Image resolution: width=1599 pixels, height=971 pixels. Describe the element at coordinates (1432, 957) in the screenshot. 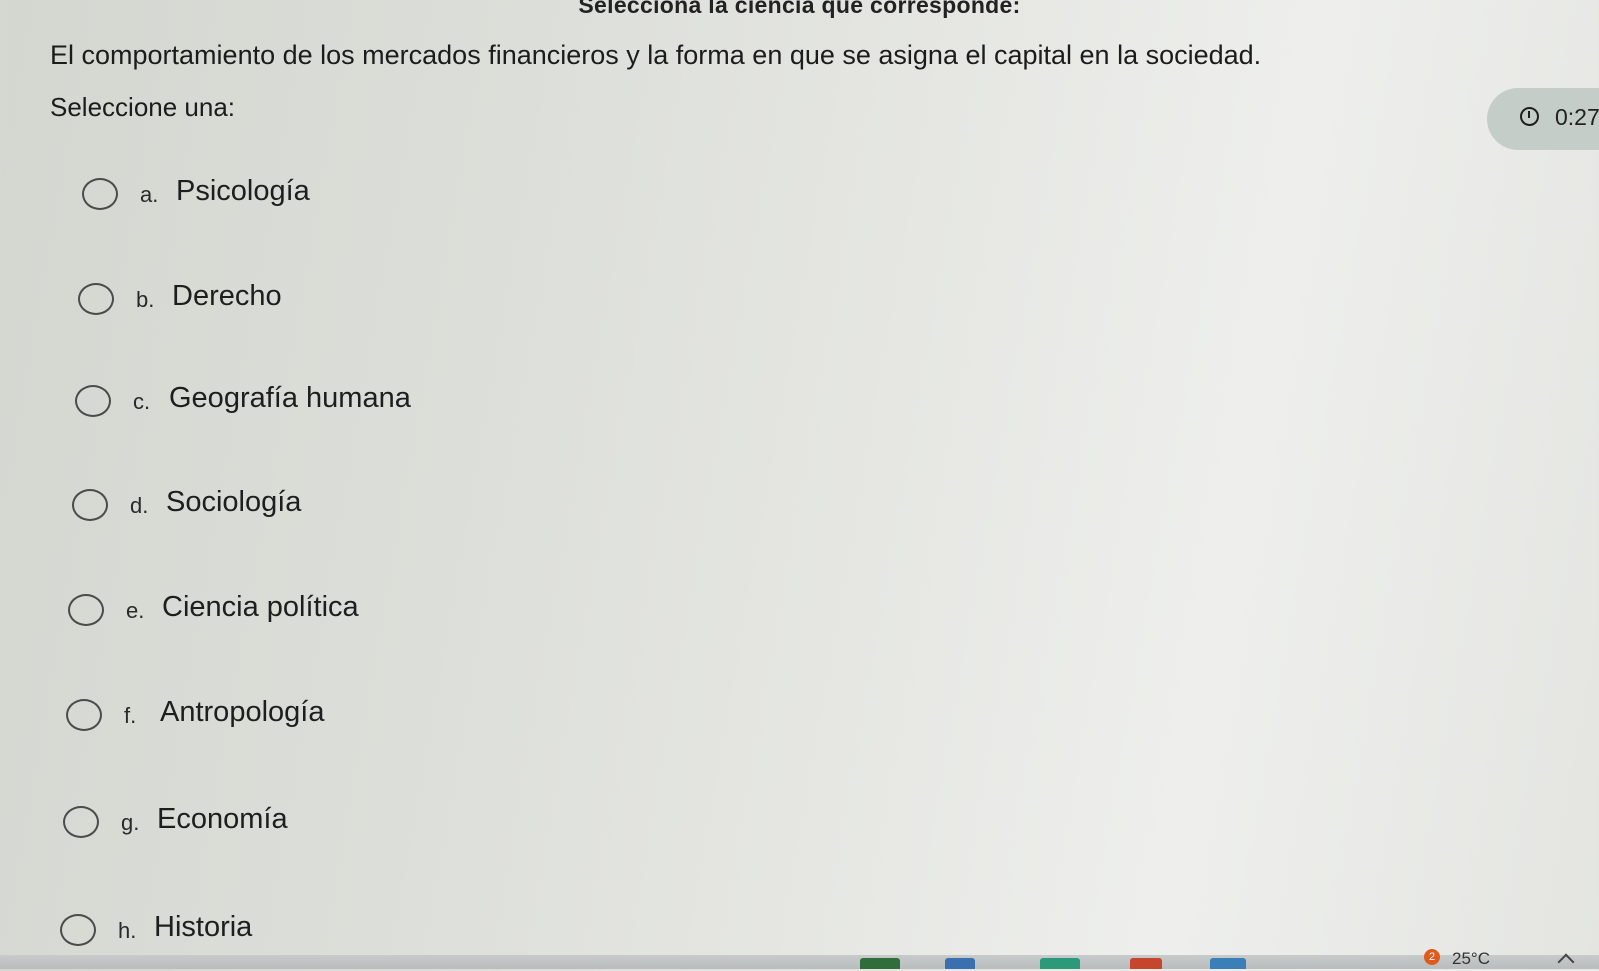

I see `notification-badge: 2` at that location.